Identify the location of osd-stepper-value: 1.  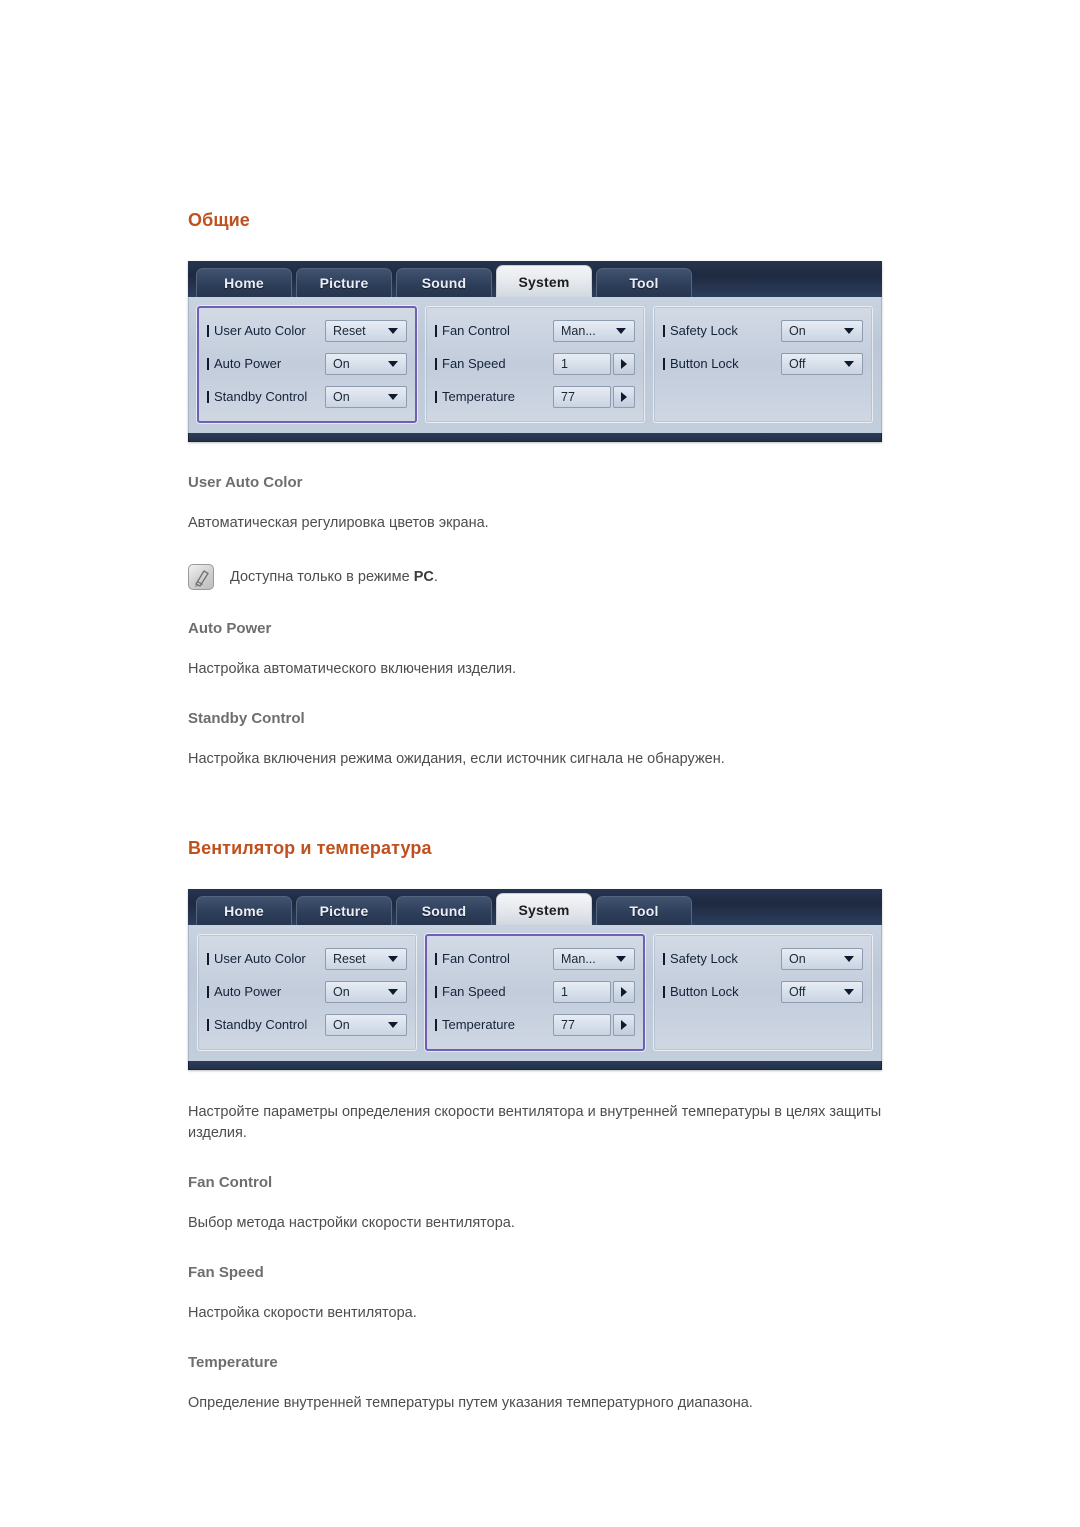
(582, 363).